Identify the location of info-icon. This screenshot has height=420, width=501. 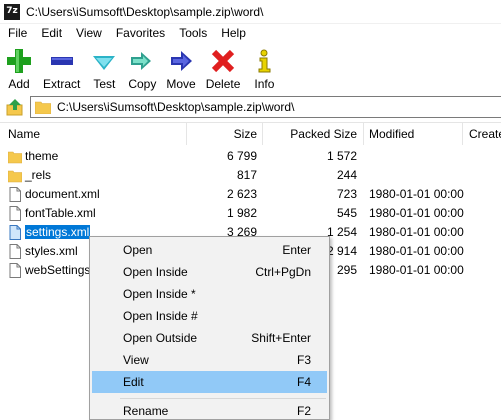
(264, 61).